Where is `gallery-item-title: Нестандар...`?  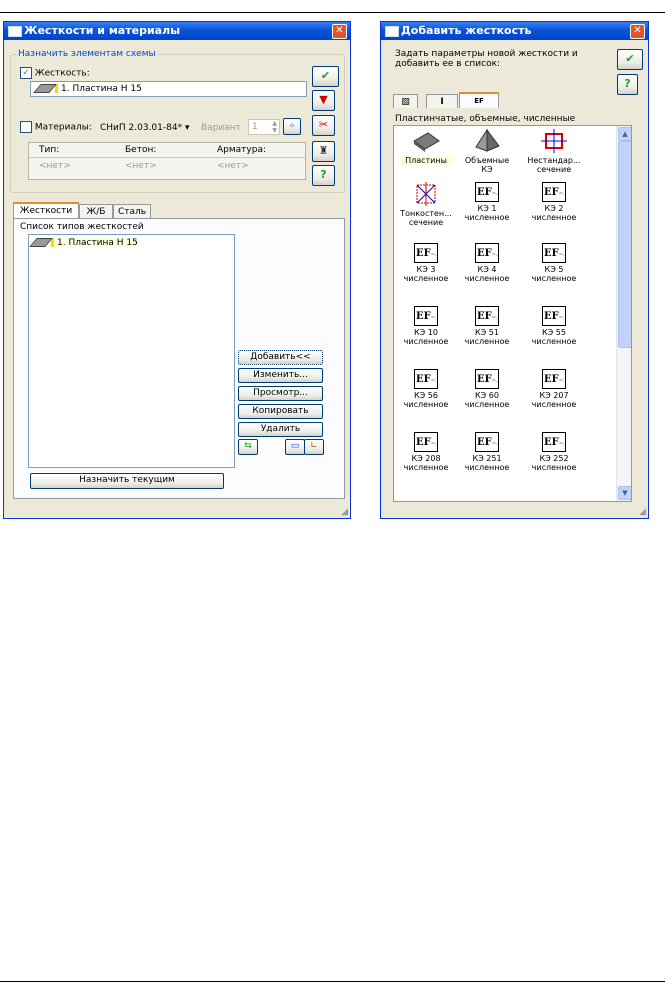 gallery-item-title: Нестандар... is located at coordinates (554, 160).